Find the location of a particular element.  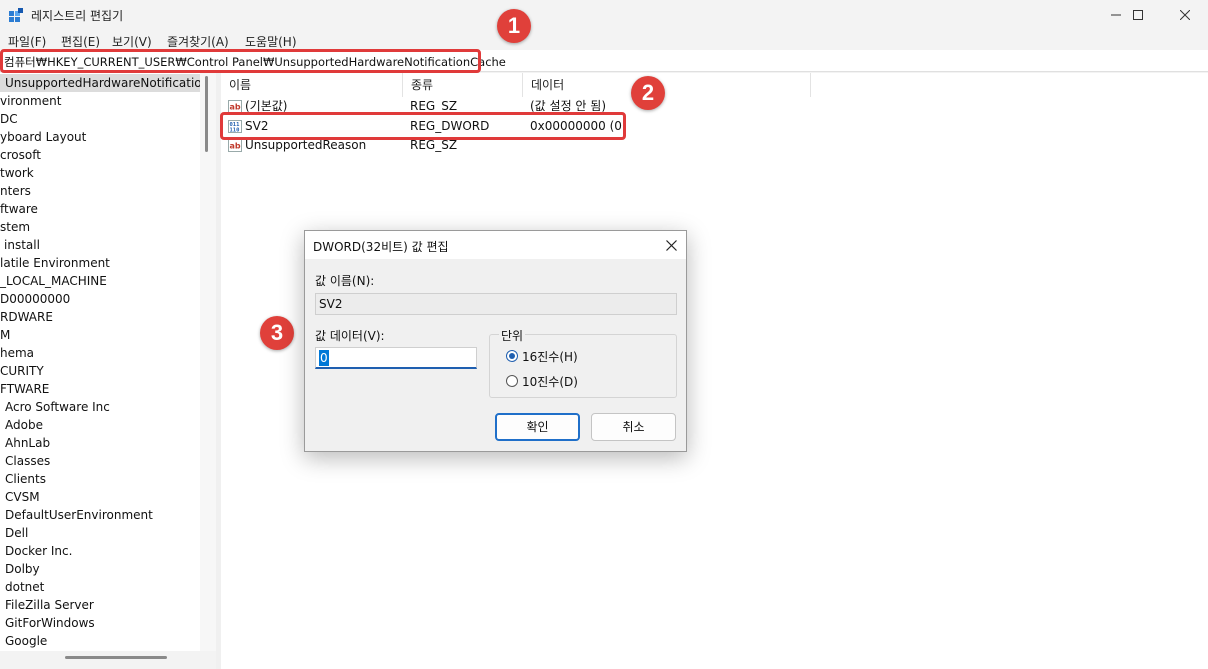

tree-item: install is located at coordinates (22, 245).